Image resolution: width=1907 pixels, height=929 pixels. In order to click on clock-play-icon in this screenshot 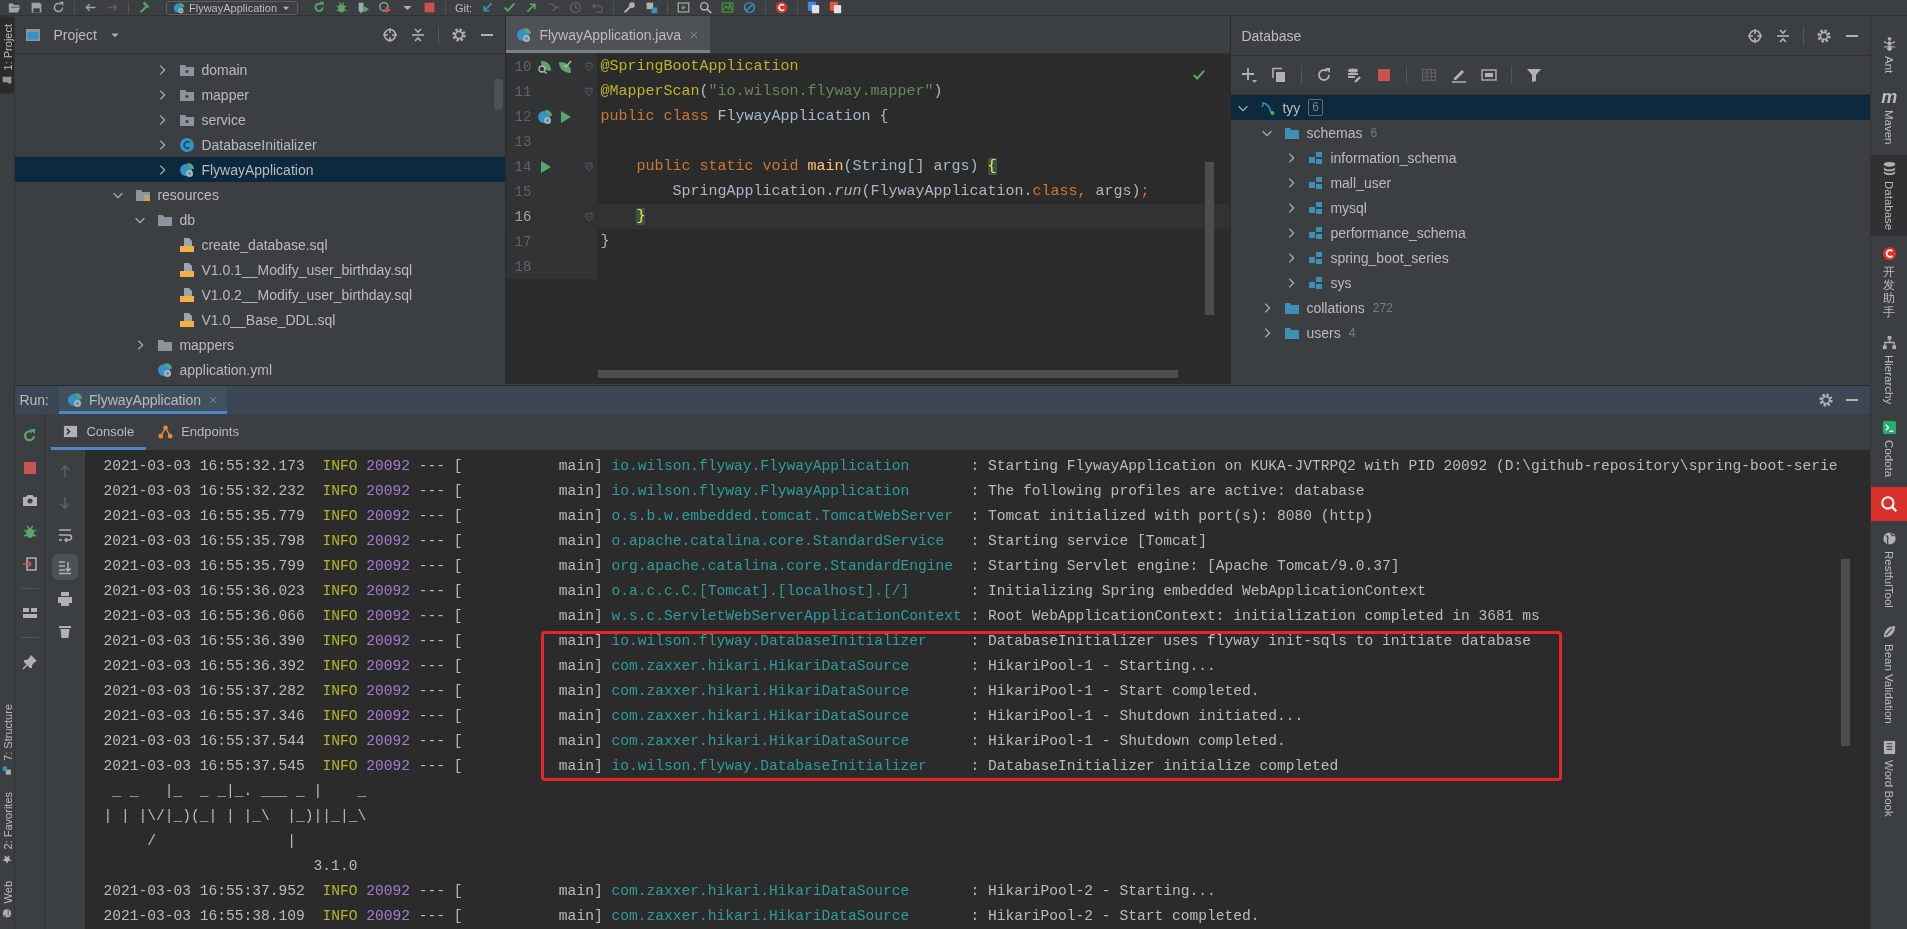, I will do `click(386, 7)`.